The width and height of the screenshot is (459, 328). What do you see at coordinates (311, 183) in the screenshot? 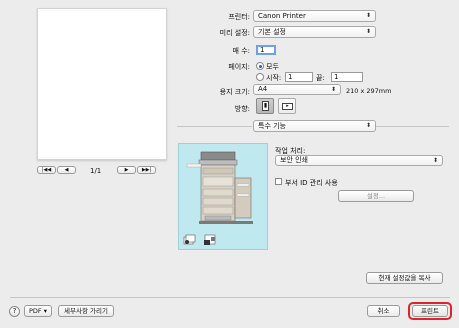
I see `dept-id-label: 부서 ID 관리 사용` at bounding box center [311, 183].